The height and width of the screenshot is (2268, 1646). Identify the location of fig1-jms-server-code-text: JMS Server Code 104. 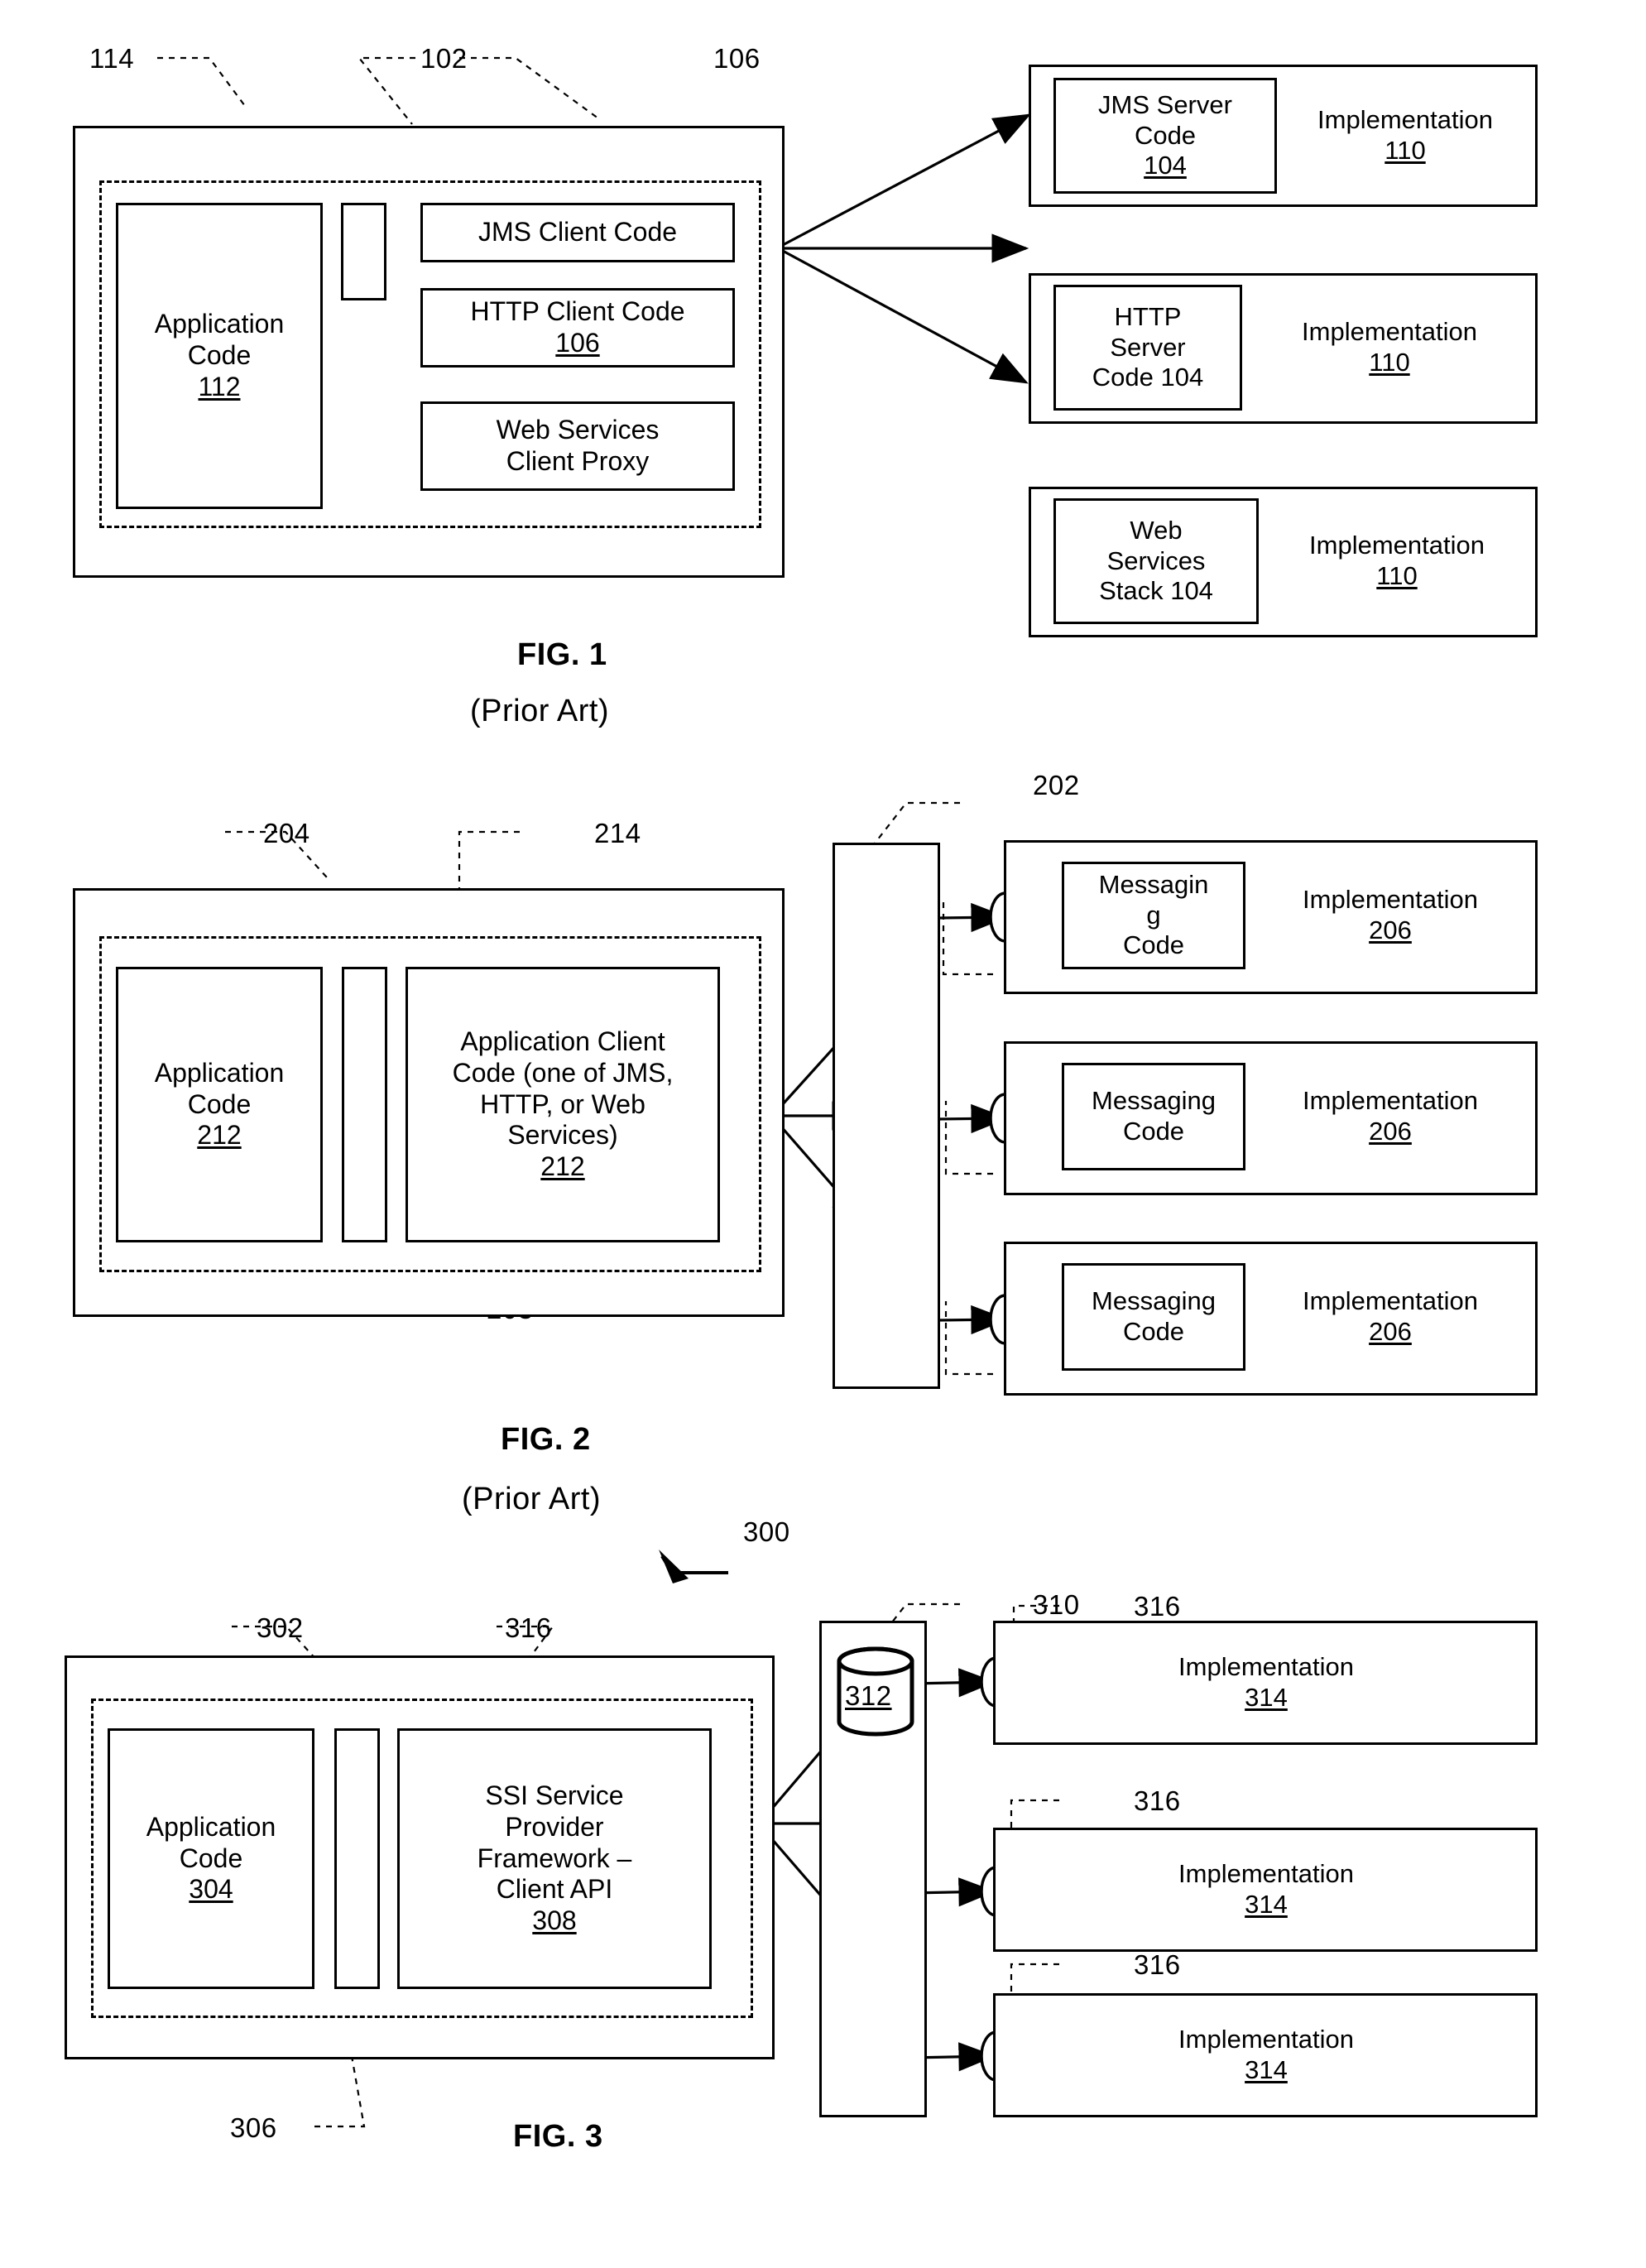
(1165, 135).